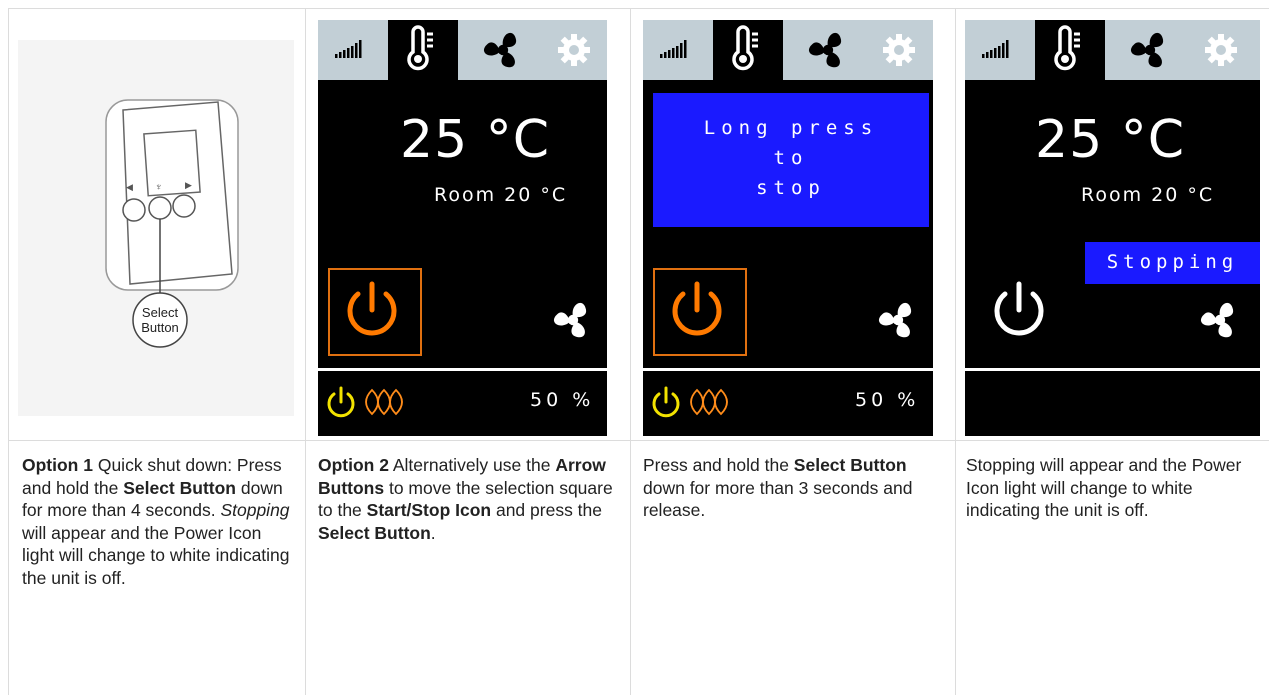  What do you see at coordinates (547, 510) in the screenshot?
I see `caption-text: and press the` at bounding box center [547, 510].